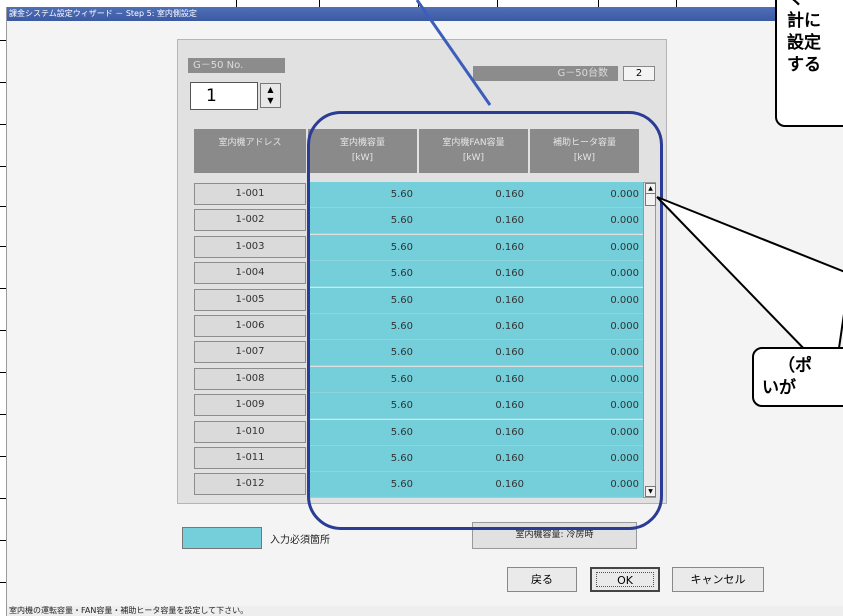 The width and height of the screenshot is (843, 616). Describe the element at coordinates (815, 5) in the screenshot. I see `callout-line: く` at that location.